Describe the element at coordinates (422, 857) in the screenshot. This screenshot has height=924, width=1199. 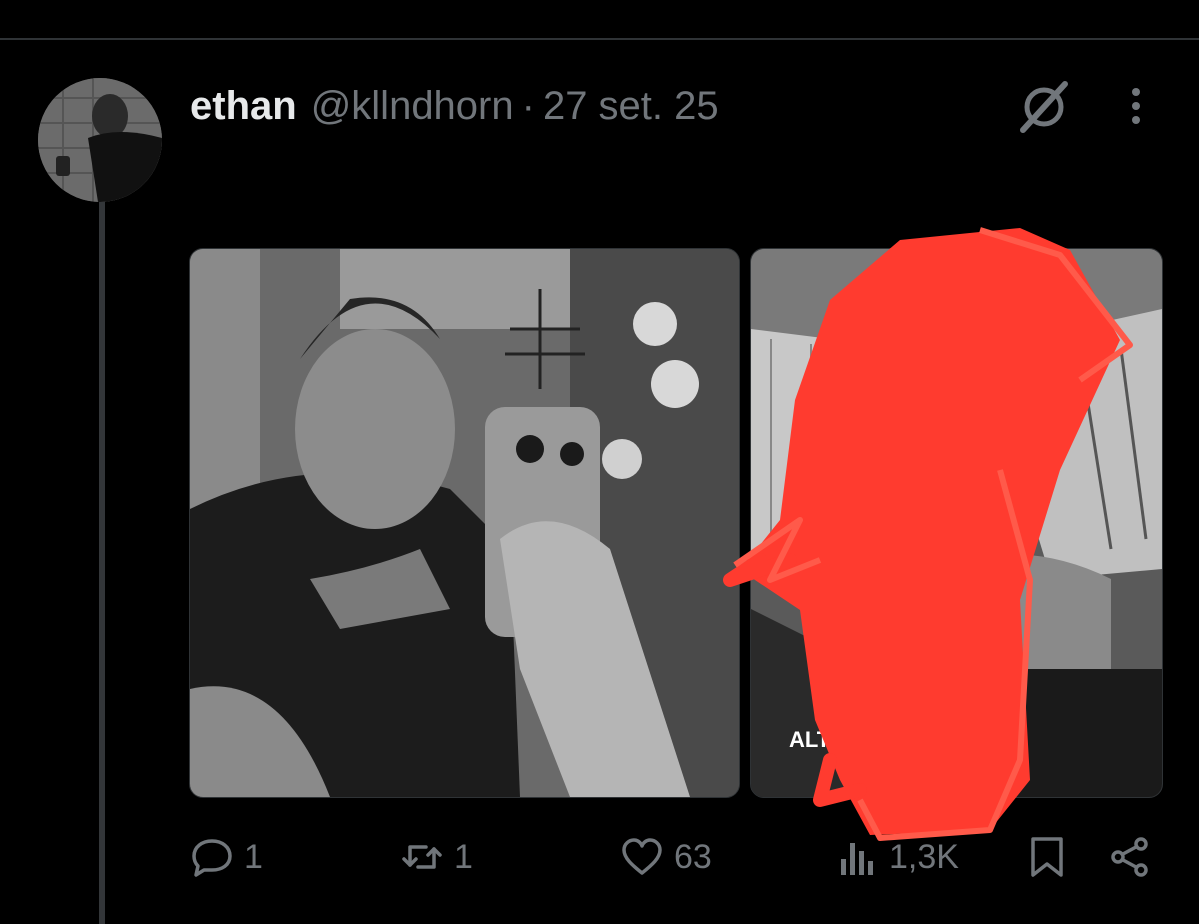
I see `retweet-icon` at that location.